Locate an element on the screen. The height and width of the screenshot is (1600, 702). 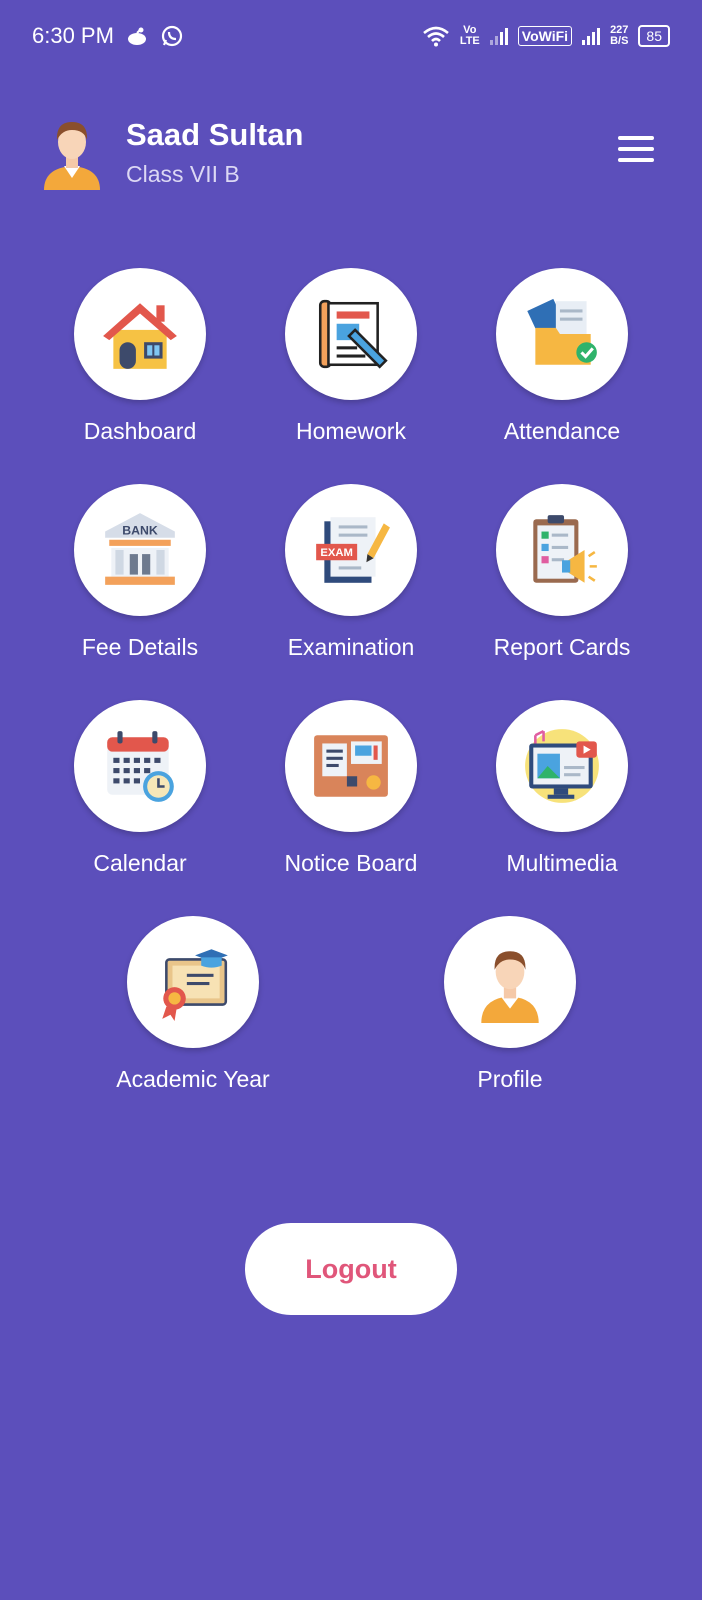
multimedia-button is located at coordinates (562, 766).